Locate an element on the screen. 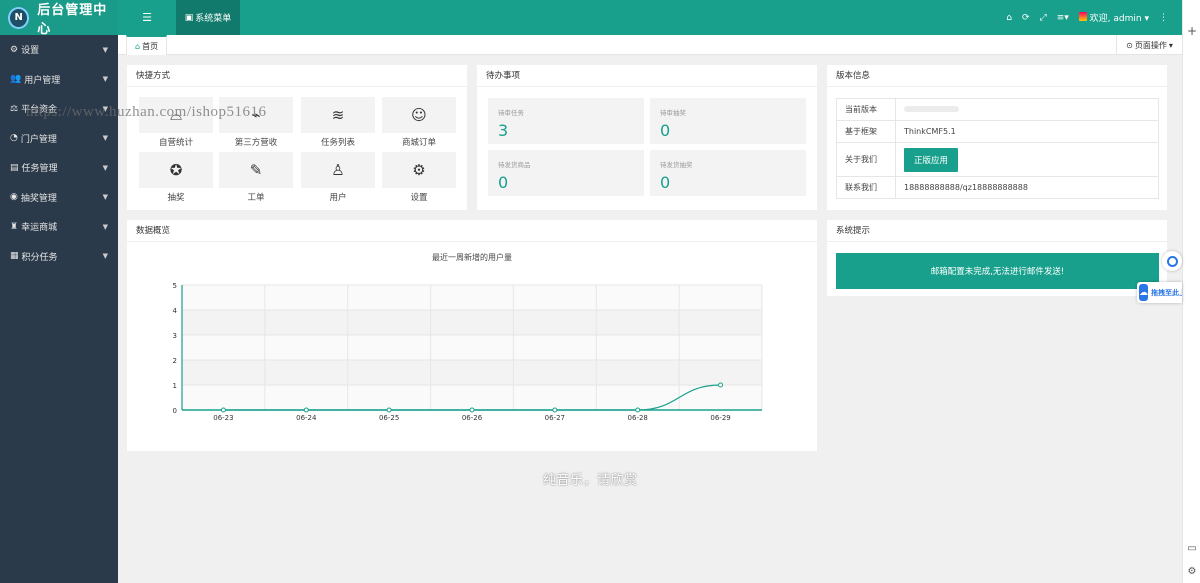 This screenshot has width=1200, height=583. version-value: ThinkCMF5.1 is located at coordinates (1027, 131).